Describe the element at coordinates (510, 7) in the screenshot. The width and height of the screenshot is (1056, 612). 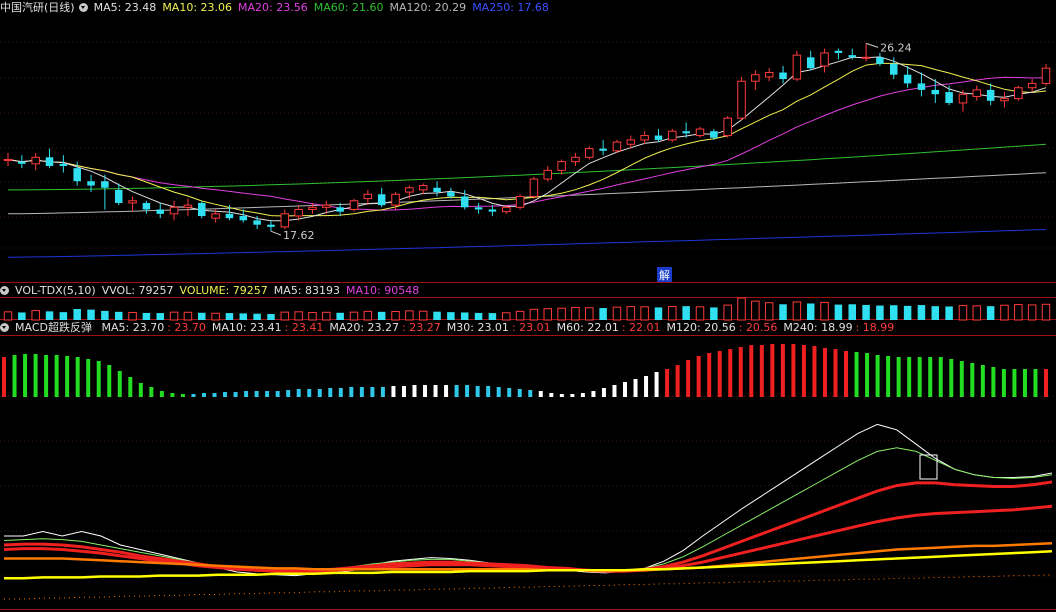
I see `legend-ma250: MA250: 17.68` at that location.